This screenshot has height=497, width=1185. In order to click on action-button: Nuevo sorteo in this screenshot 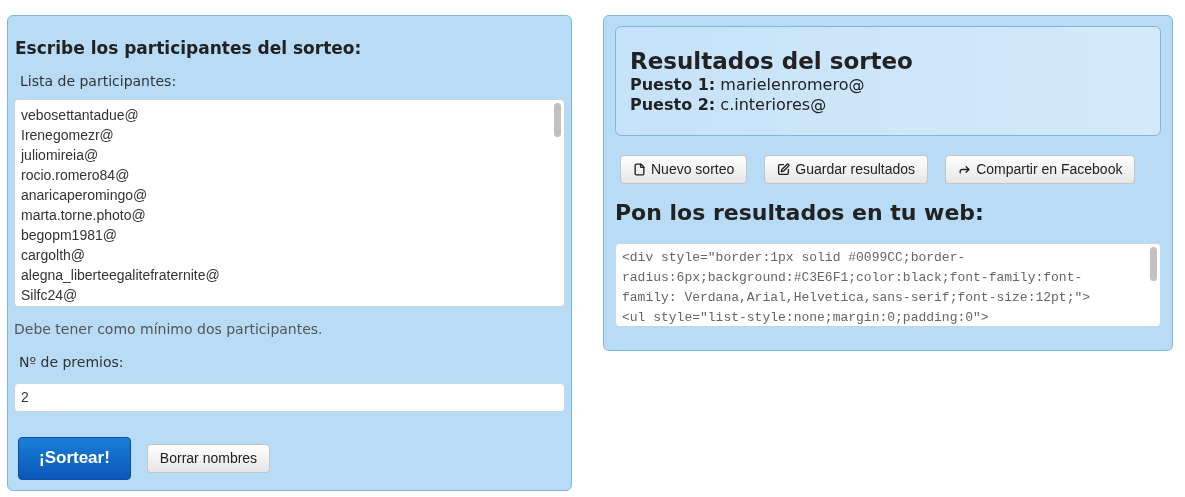, I will do `click(684, 169)`.